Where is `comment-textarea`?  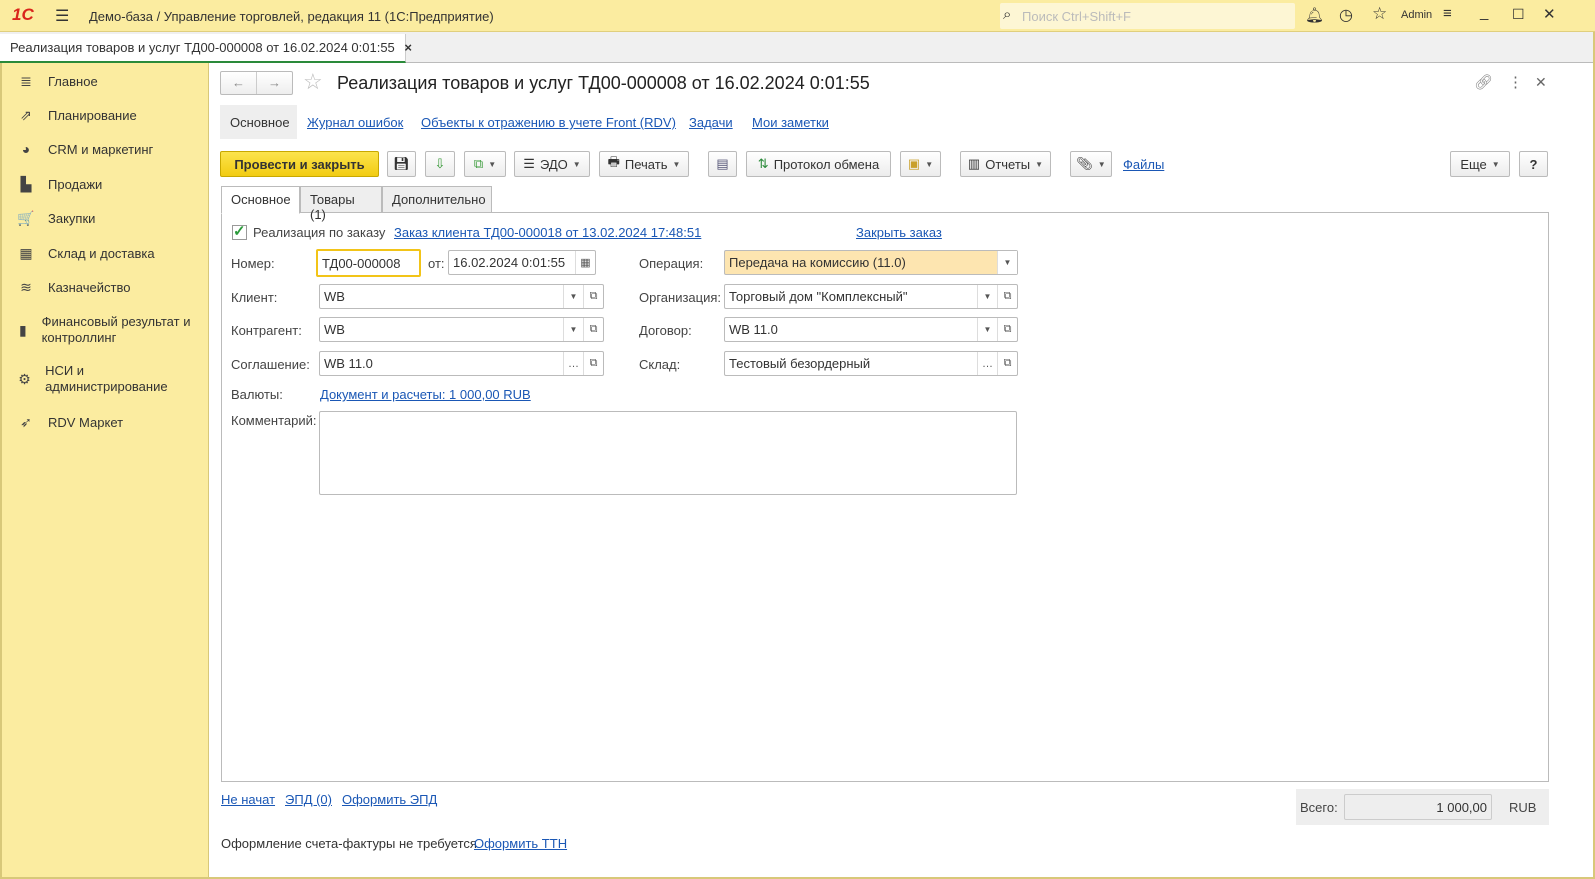 comment-textarea is located at coordinates (668, 453).